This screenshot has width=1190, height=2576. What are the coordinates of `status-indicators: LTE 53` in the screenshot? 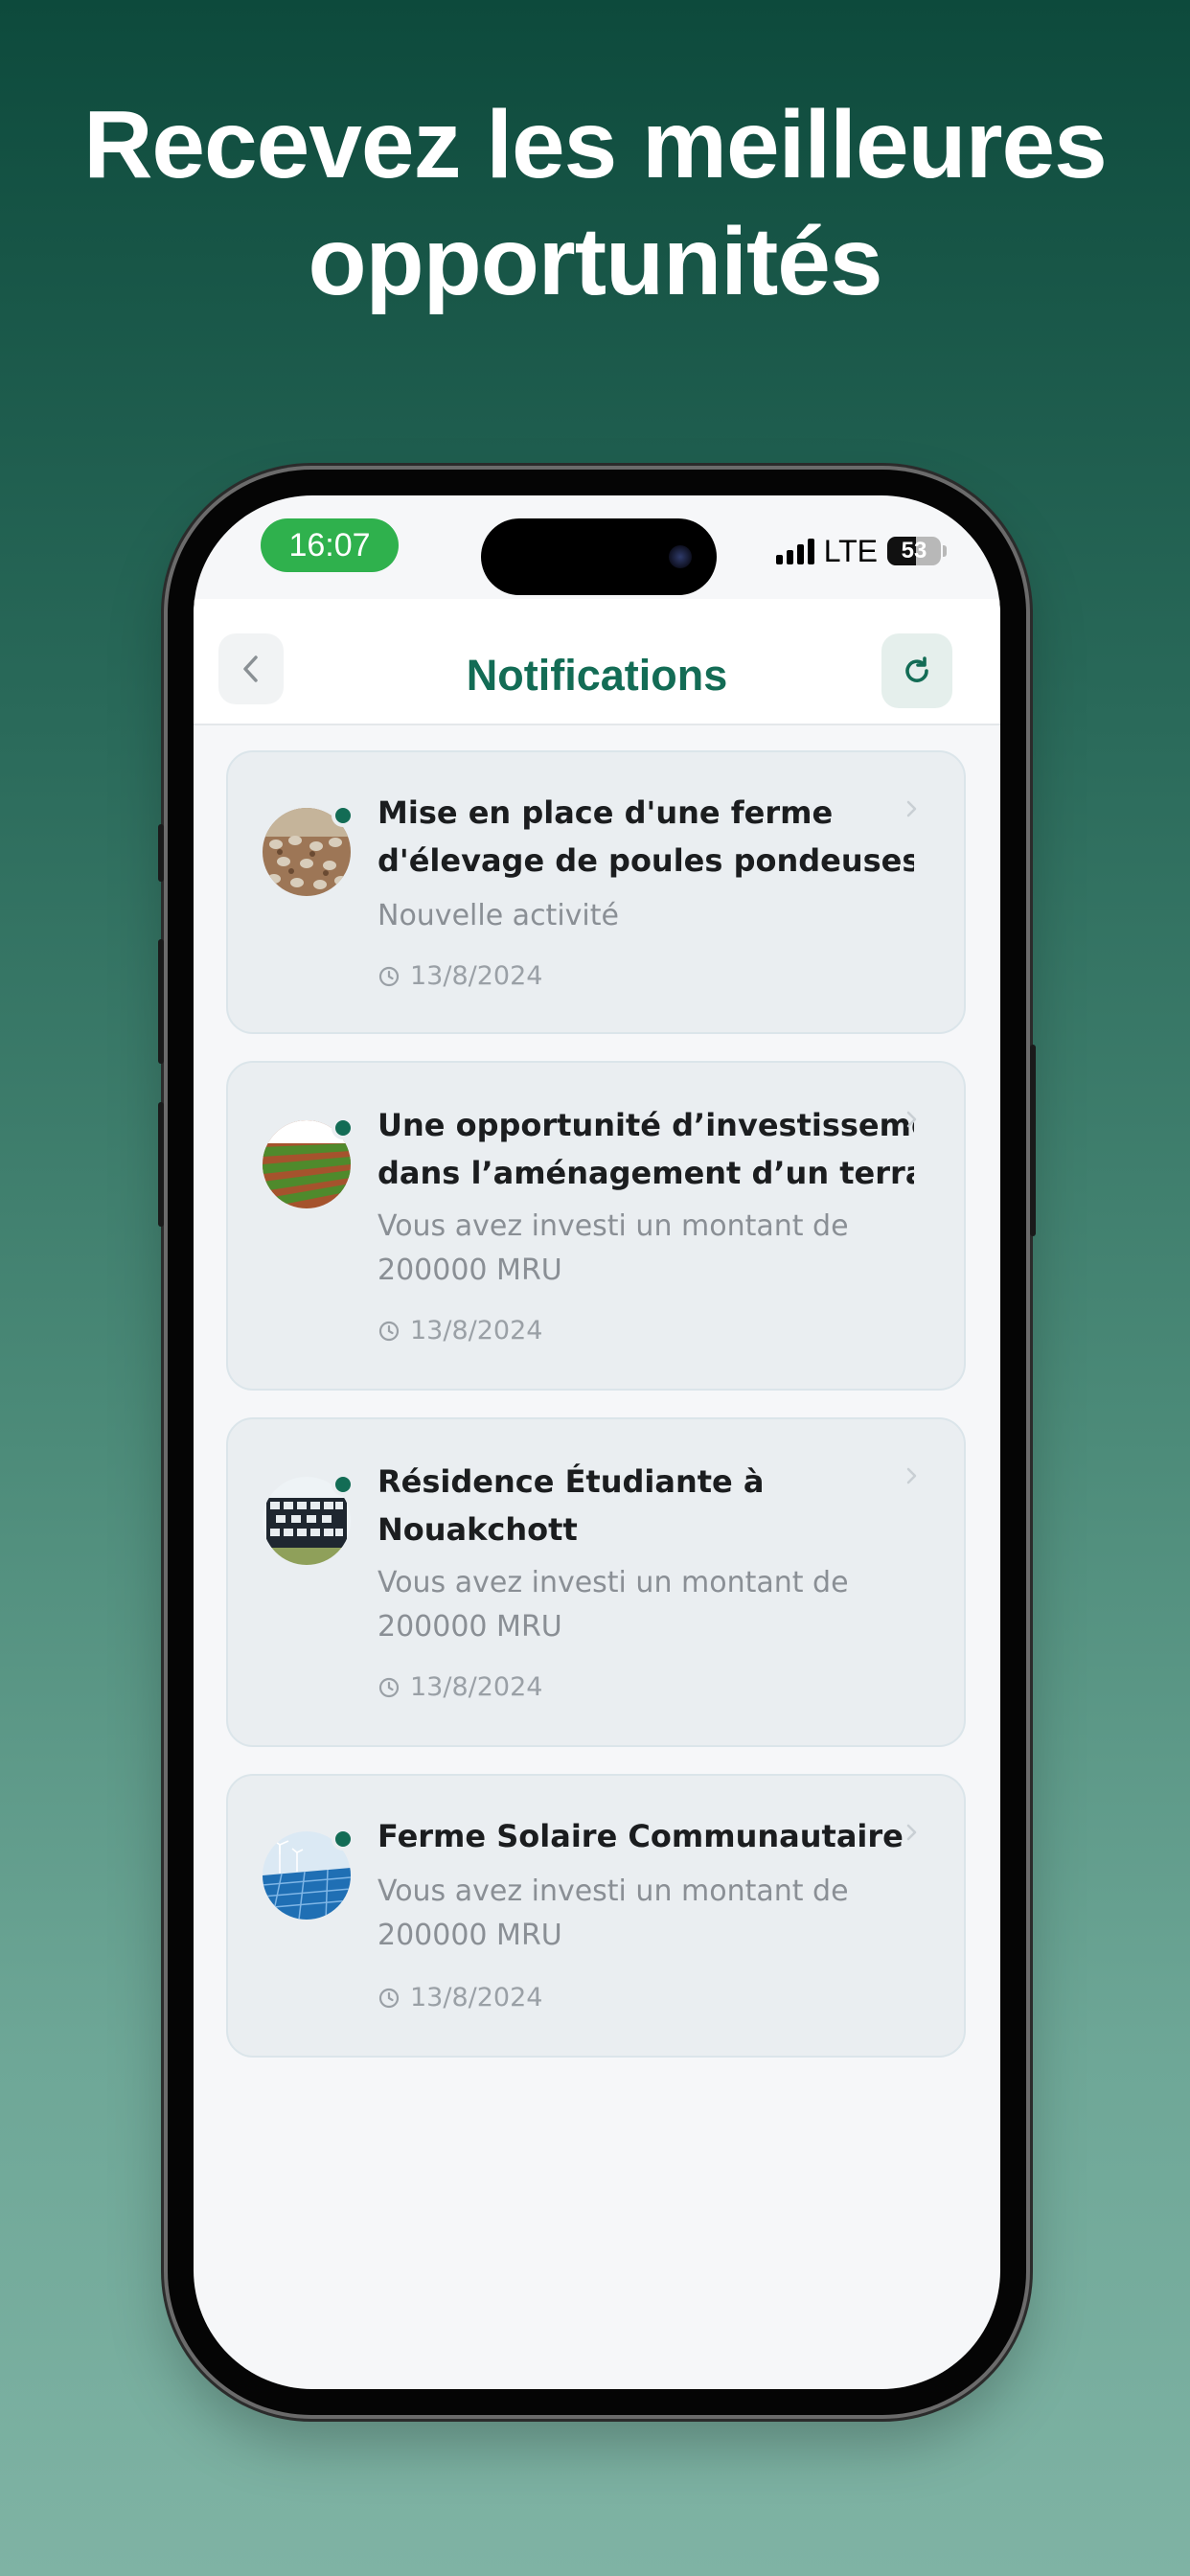 It's located at (861, 550).